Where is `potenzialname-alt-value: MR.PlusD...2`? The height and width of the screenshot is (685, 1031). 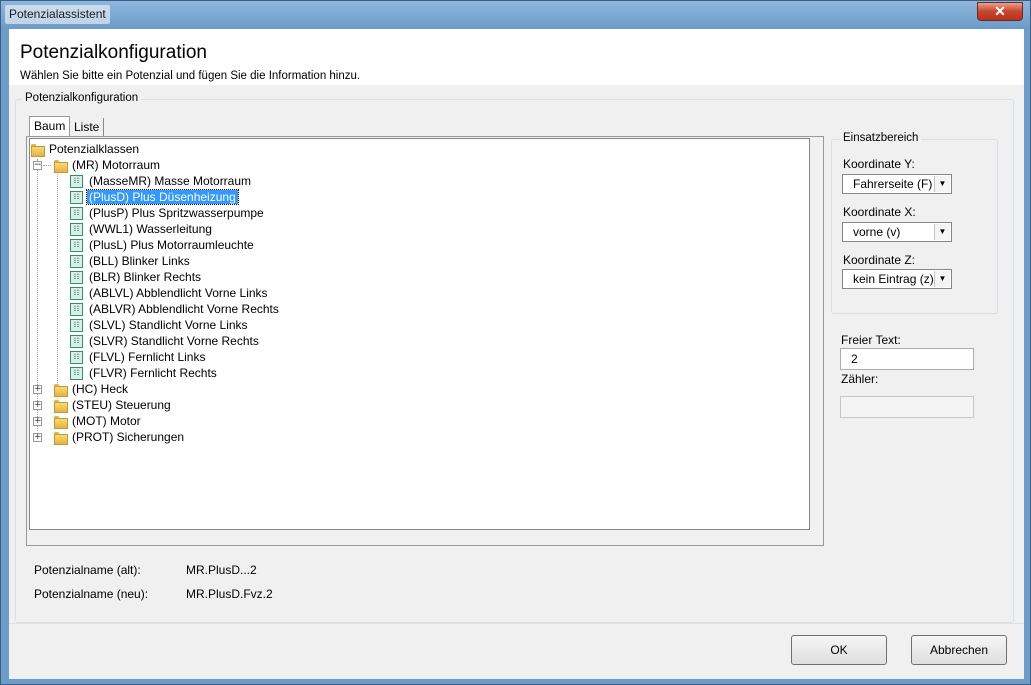
potenzialname-alt-value: MR.PlusD...2 is located at coordinates (221, 570).